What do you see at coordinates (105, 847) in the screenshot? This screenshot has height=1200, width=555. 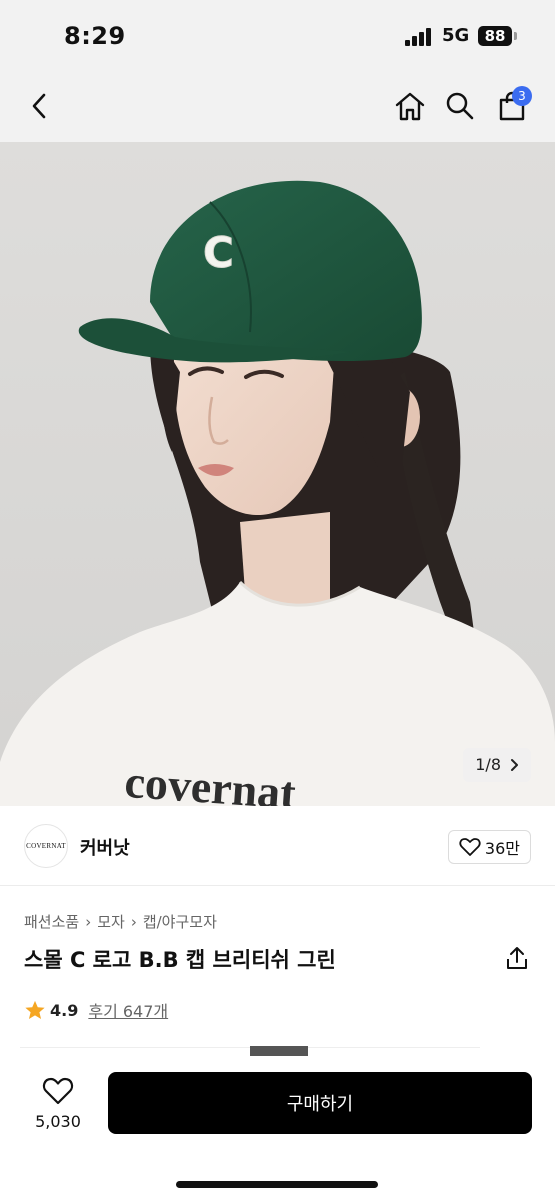 I see `brand-name: 커버낫` at bounding box center [105, 847].